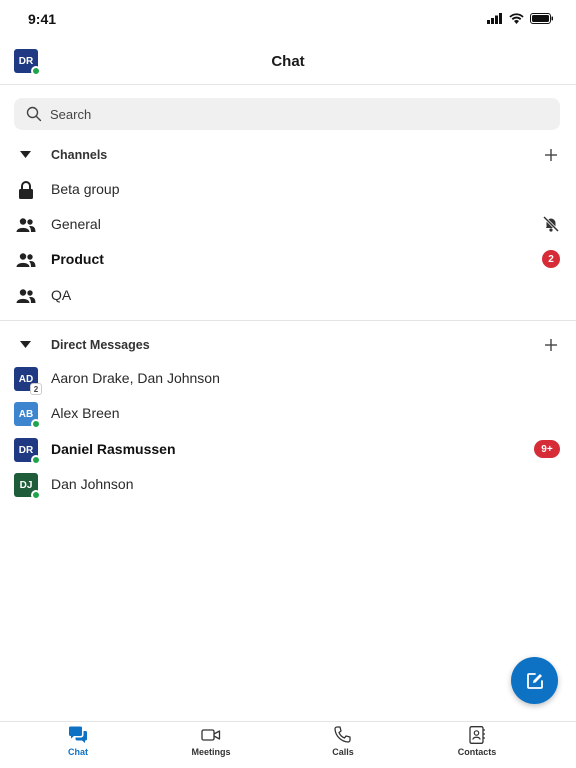  Describe the element at coordinates (288, 224) in the screenshot. I see `channel-row-general: General` at that location.